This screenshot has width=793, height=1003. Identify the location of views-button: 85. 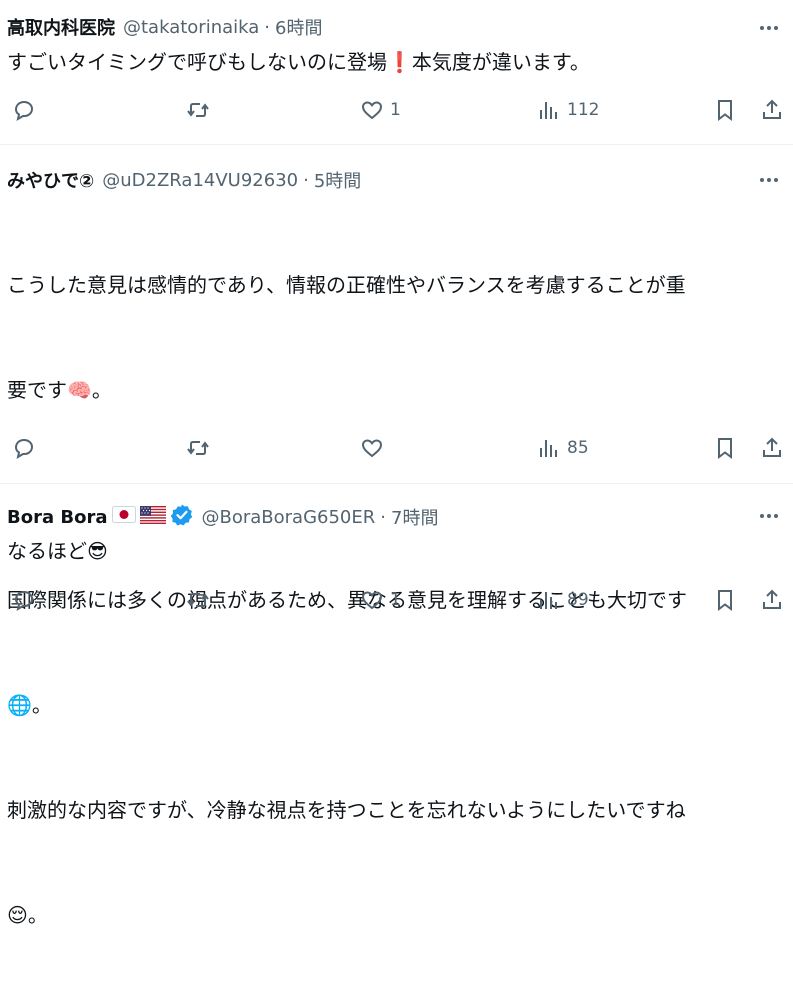
(563, 448).